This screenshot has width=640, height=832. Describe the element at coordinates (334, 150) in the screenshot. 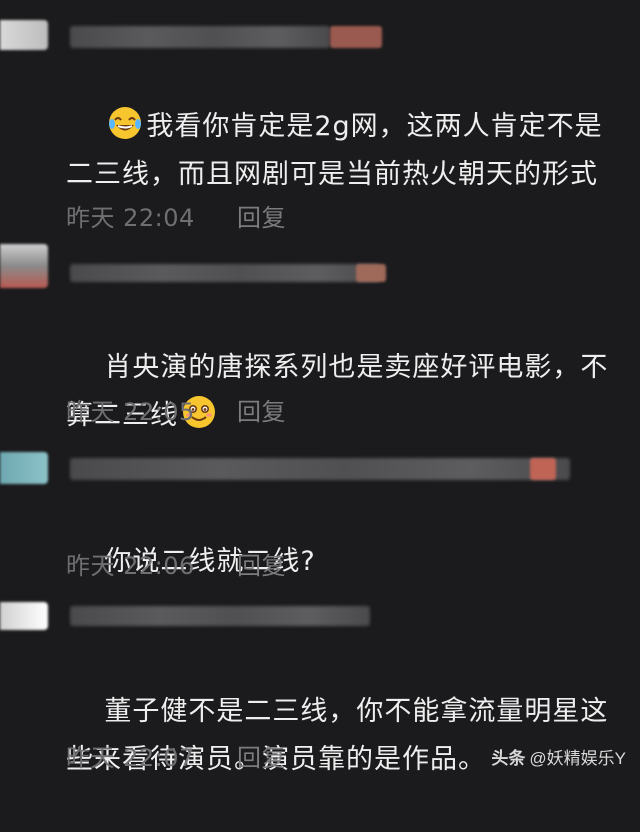

I see `comment-body: 我看你肯定是2g网，这两人肯定不是二三线，而且网剧可是当前热火朝天的形式` at that location.